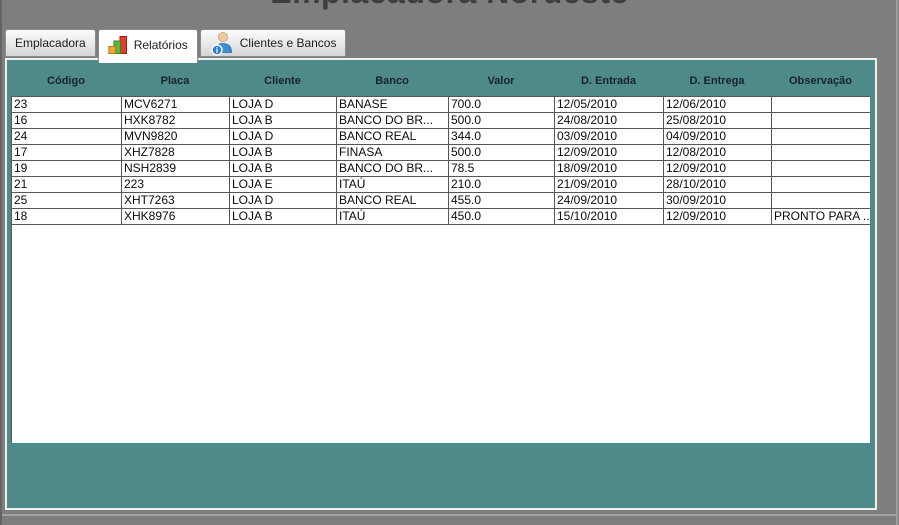  Describe the element at coordinates (1, 262) in the screenshot. I see `window-left-edge` at that location.